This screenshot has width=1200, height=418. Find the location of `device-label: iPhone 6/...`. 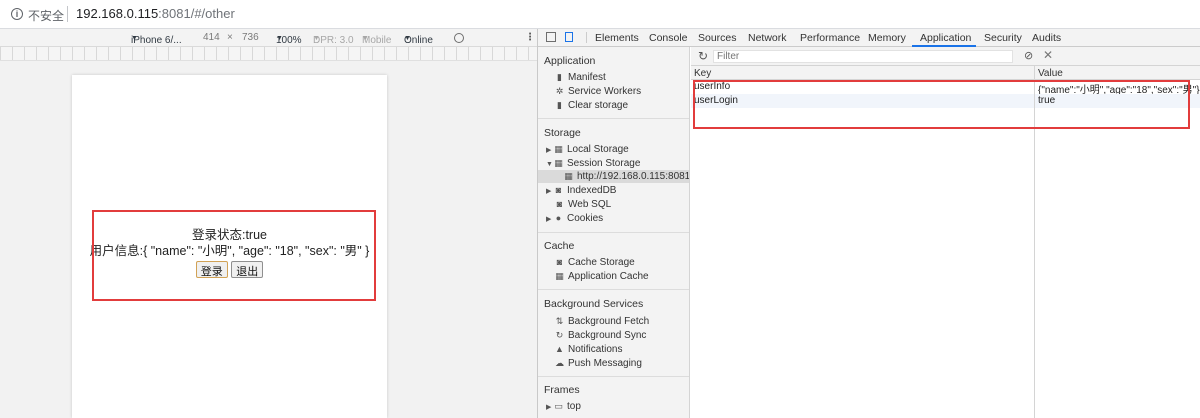

device-label: iPhone 6/... is located at coordinates (156, 40).